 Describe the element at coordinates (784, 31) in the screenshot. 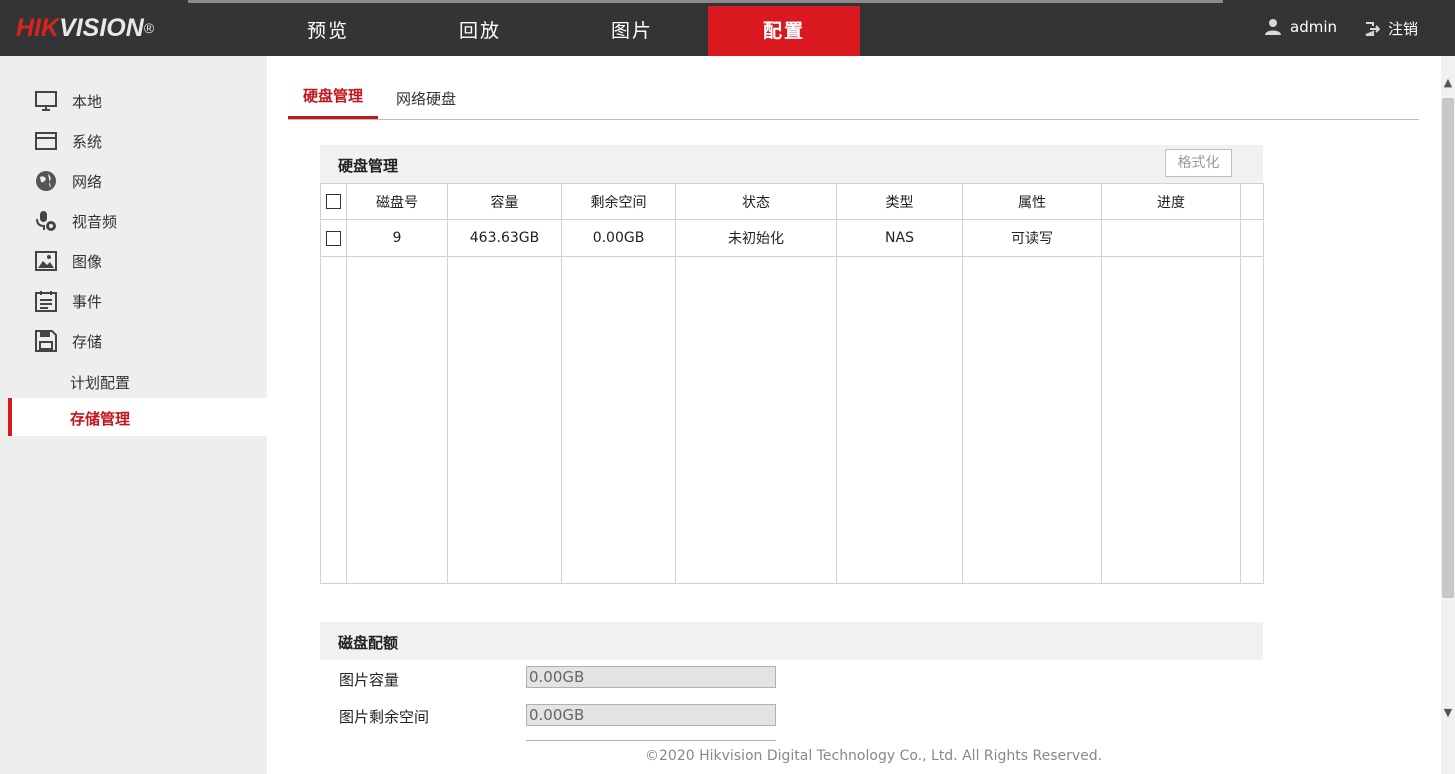

I see `nav-configuration: 配置` at that location.